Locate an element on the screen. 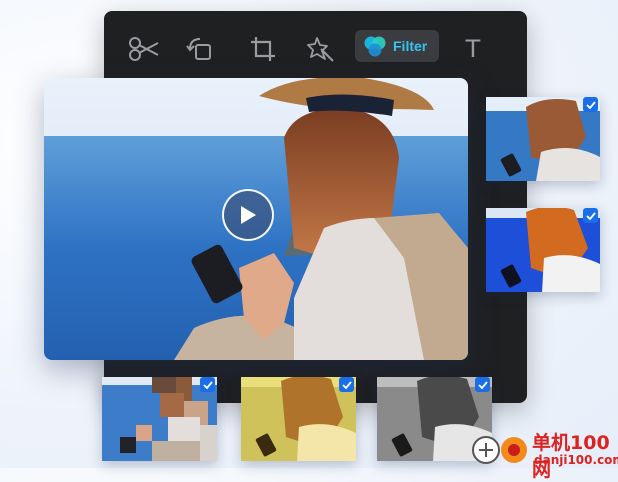 Image resolution: width=618 pixels, height=482 pixels. text-tool-button: T is located at coordinates (473, 49).